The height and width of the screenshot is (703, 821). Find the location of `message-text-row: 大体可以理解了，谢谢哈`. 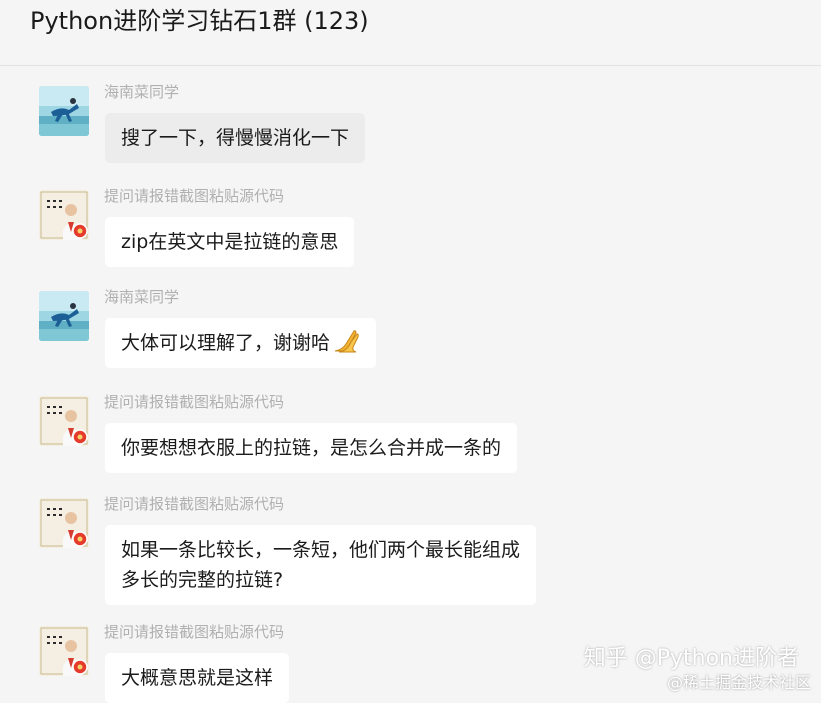

message-text-row: 大体可以理解了，谢谢哈 is located at coordinates (240, 343).